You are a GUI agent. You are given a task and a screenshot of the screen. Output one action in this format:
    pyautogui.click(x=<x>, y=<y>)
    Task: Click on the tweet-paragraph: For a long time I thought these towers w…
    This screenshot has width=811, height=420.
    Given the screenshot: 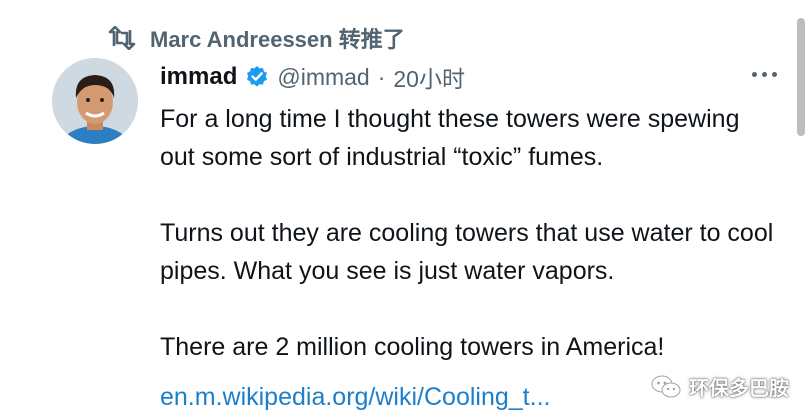 What is the action you would take?
    pyautogui.click(x=450, y=138)
    